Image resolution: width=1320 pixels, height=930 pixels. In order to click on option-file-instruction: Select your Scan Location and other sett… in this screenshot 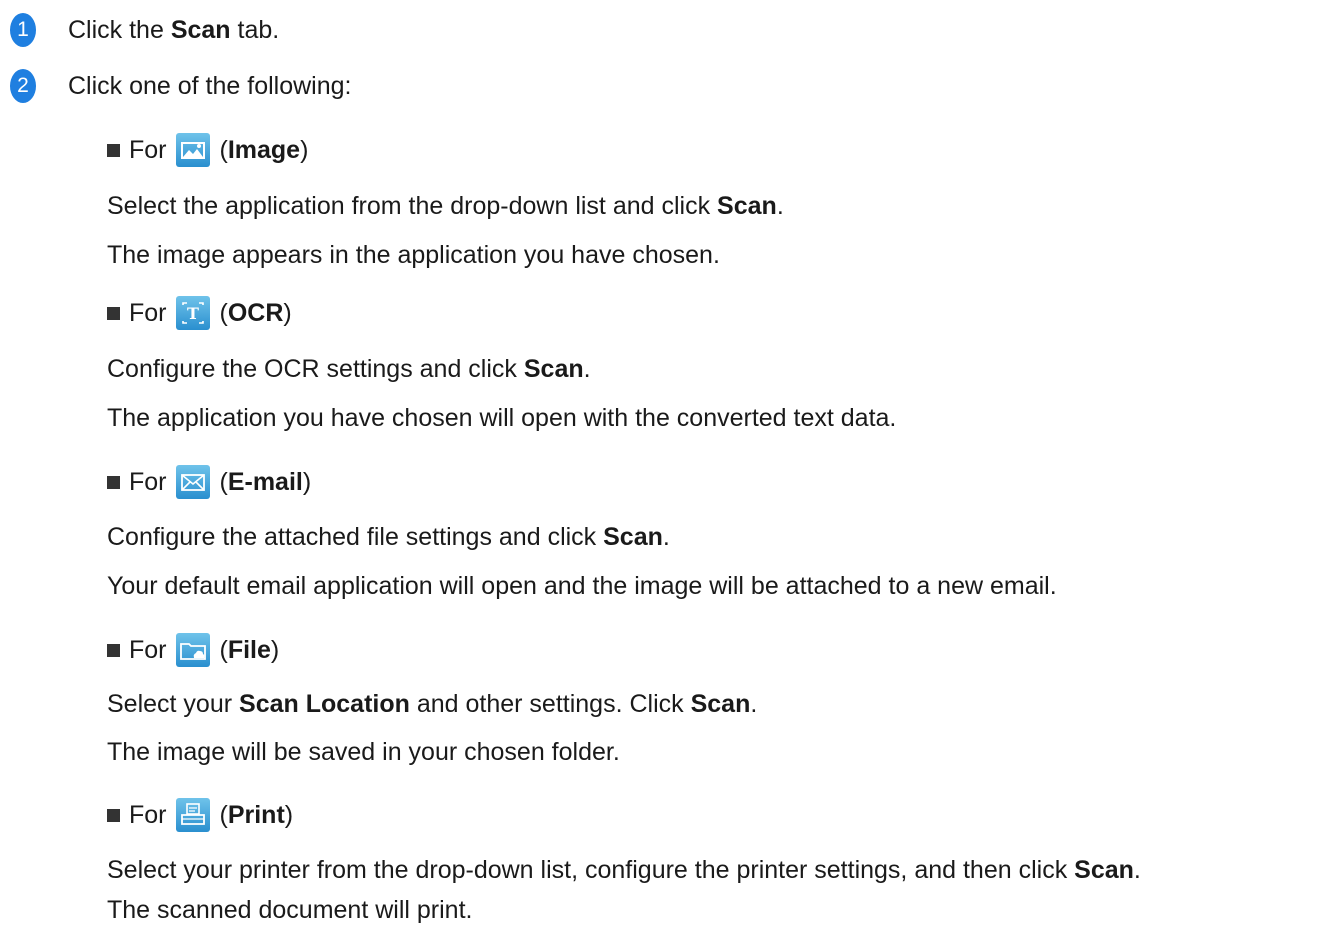, I will do `click(432, 704)`.